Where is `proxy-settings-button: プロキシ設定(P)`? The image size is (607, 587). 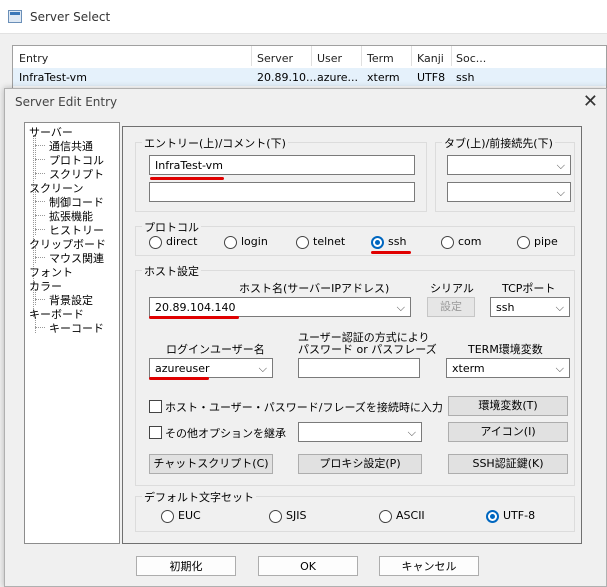 proxy-settings-button: プロキシ設定(P) is located at coordinates (360, 464).